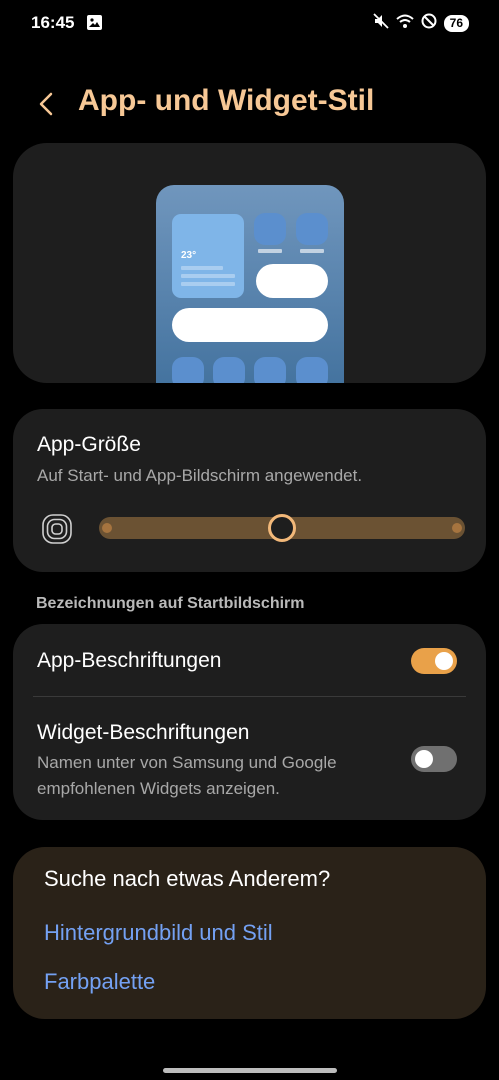  Describe the element at coordinates (249, 23) in the screenshot. I see `status-bar: 16:45 76` at that location.